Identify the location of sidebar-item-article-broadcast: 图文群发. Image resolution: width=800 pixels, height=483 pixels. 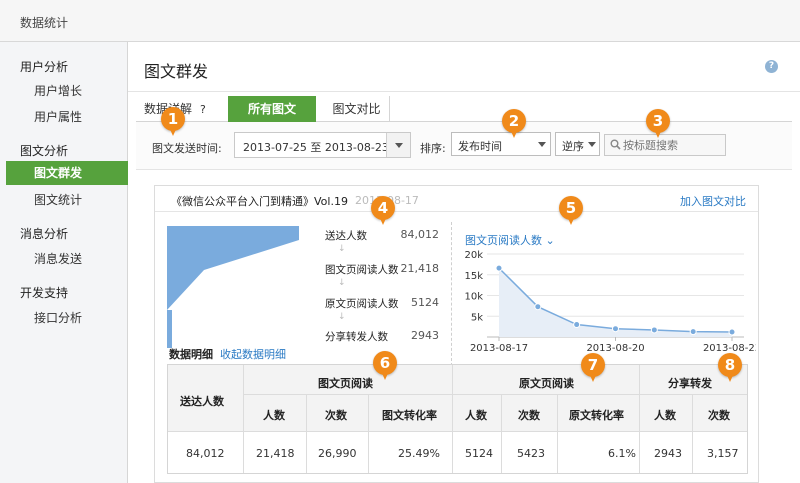
(67, 173).